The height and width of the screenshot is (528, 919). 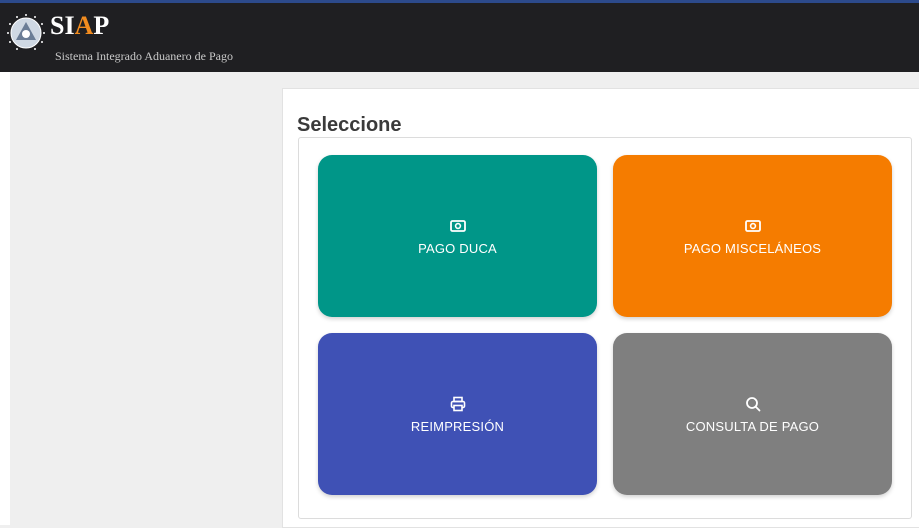 I want to click on sidebar, so click(x=5, y=298).